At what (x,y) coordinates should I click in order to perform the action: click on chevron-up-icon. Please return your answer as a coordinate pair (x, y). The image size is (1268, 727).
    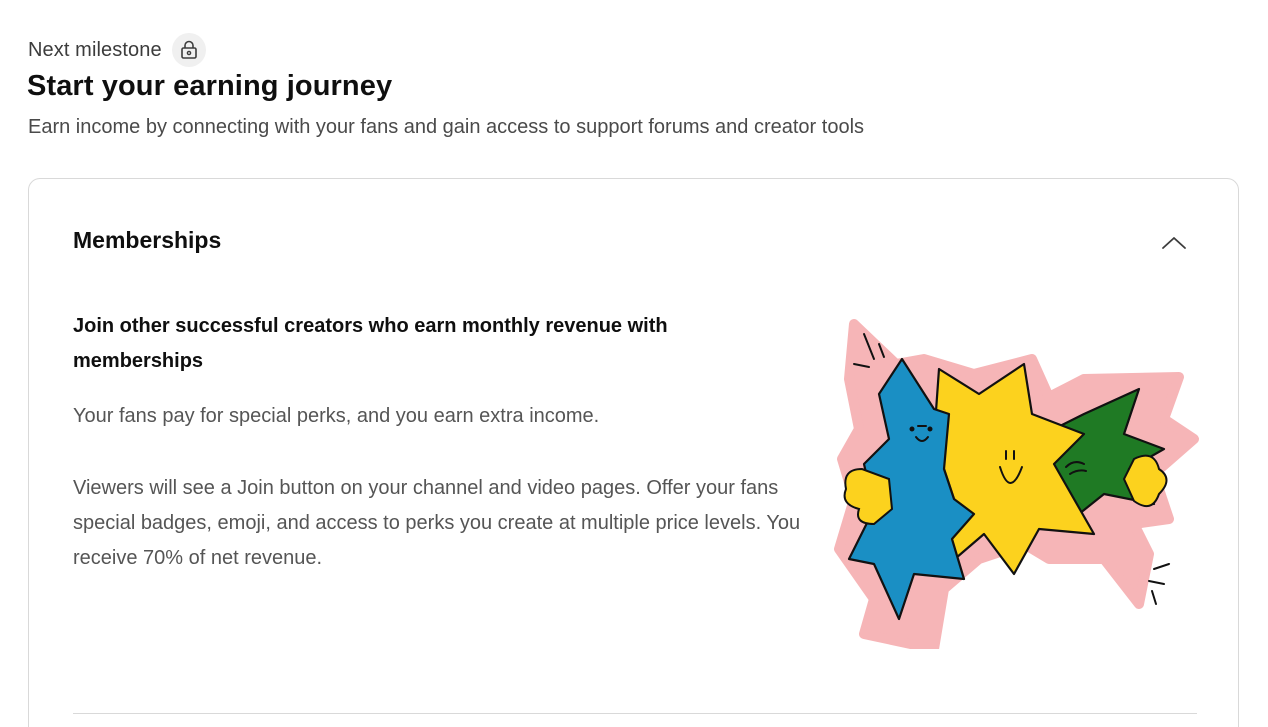
    Looking at the image, I should click on (1174, 243).